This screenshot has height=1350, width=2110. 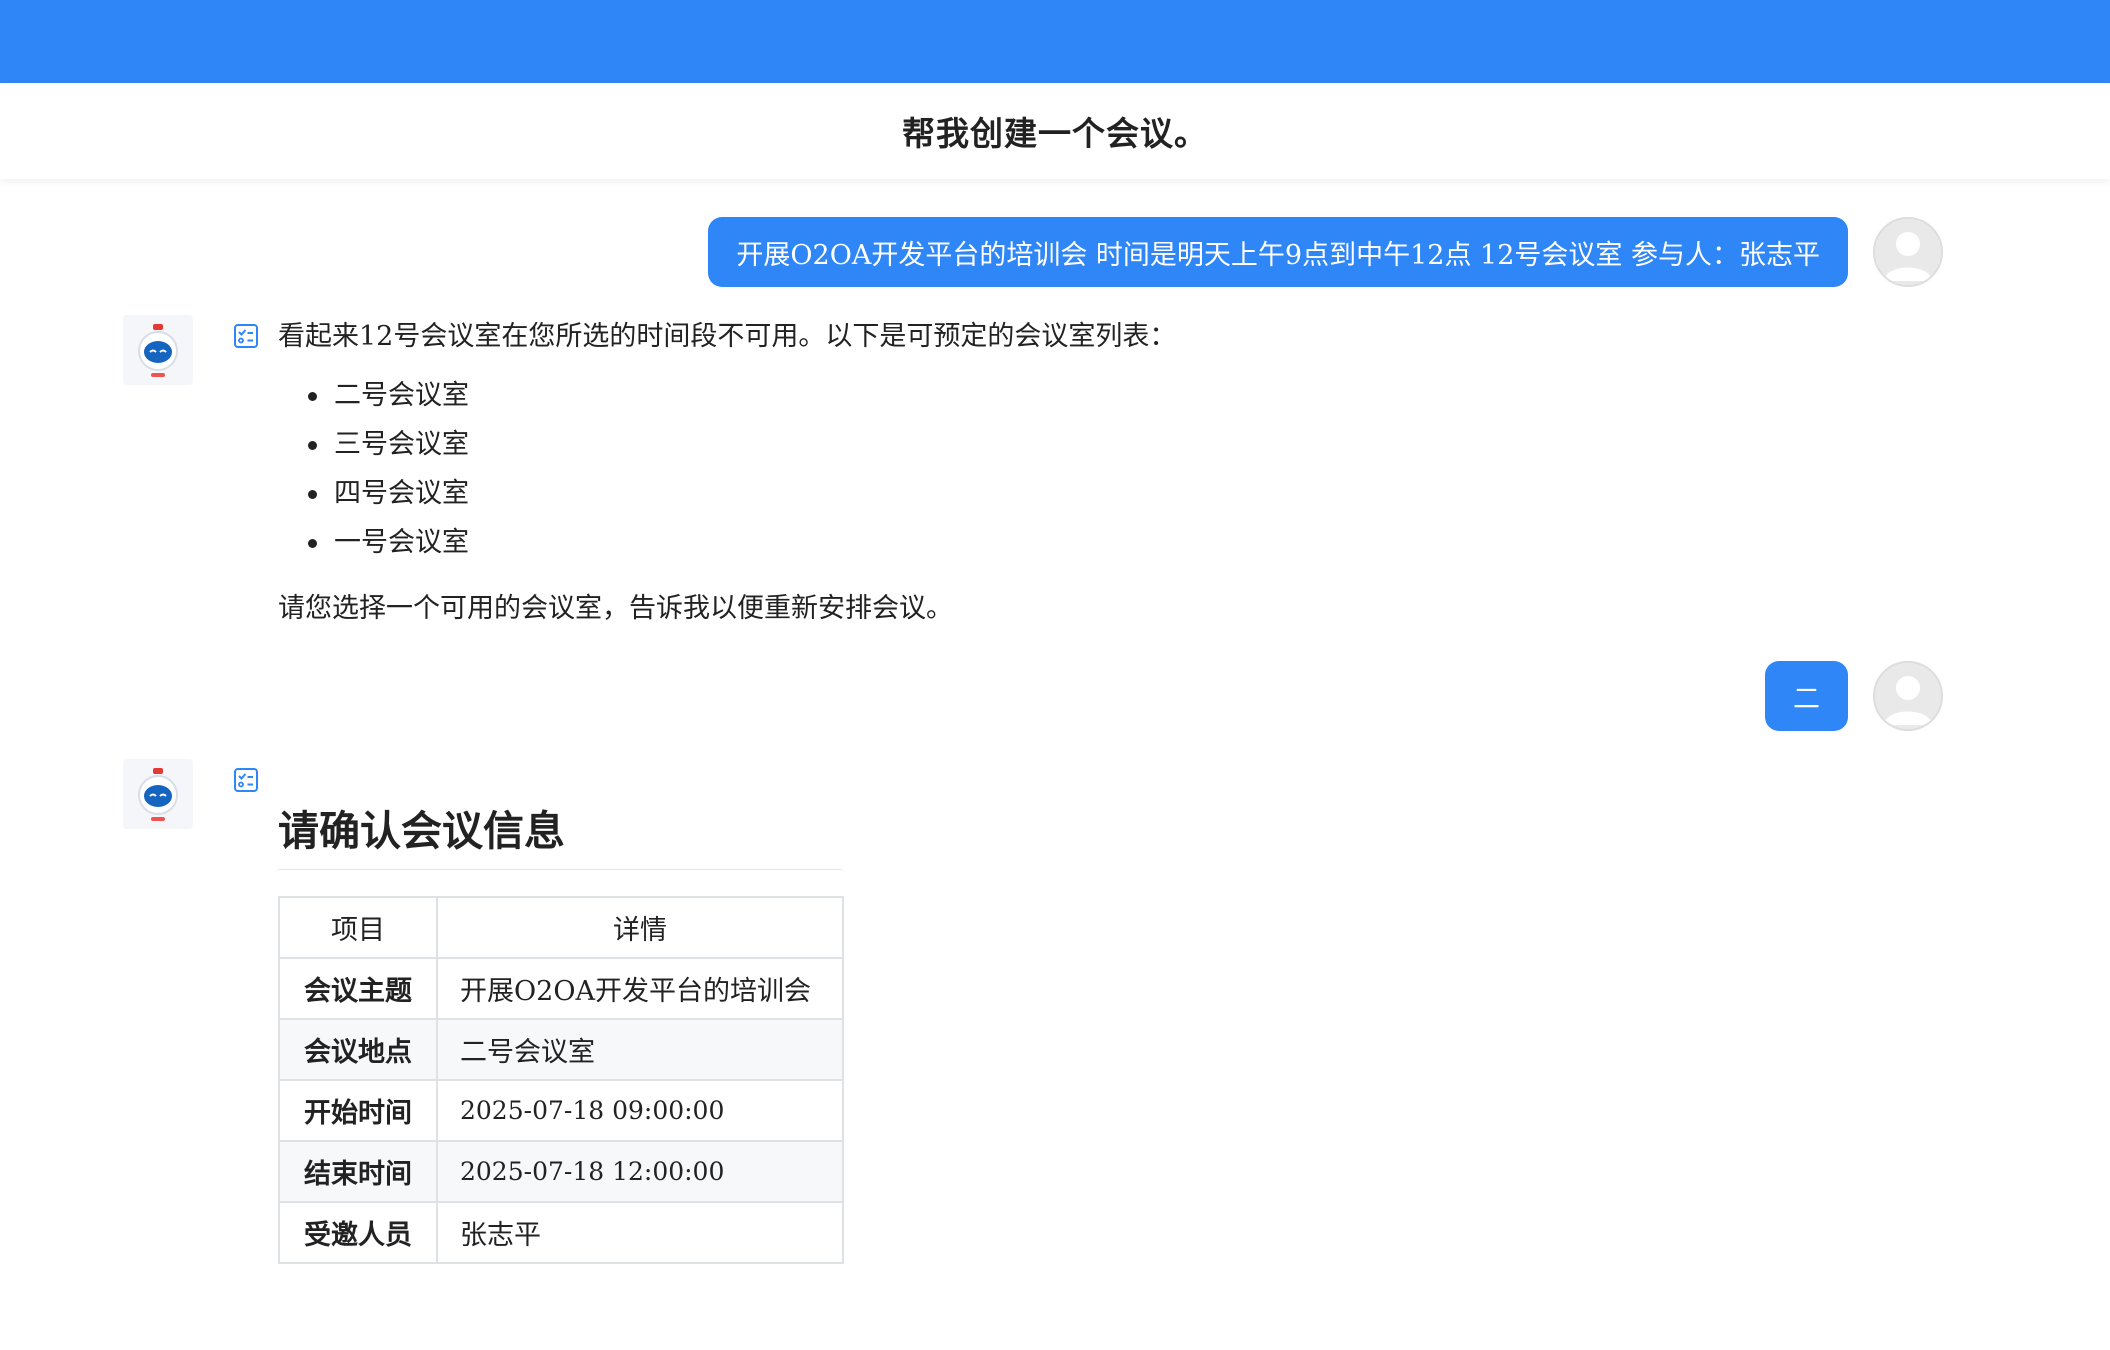 I want to click on table-cell-value: 2025-07-18 12:00:00, so click(x=640, y=1171).